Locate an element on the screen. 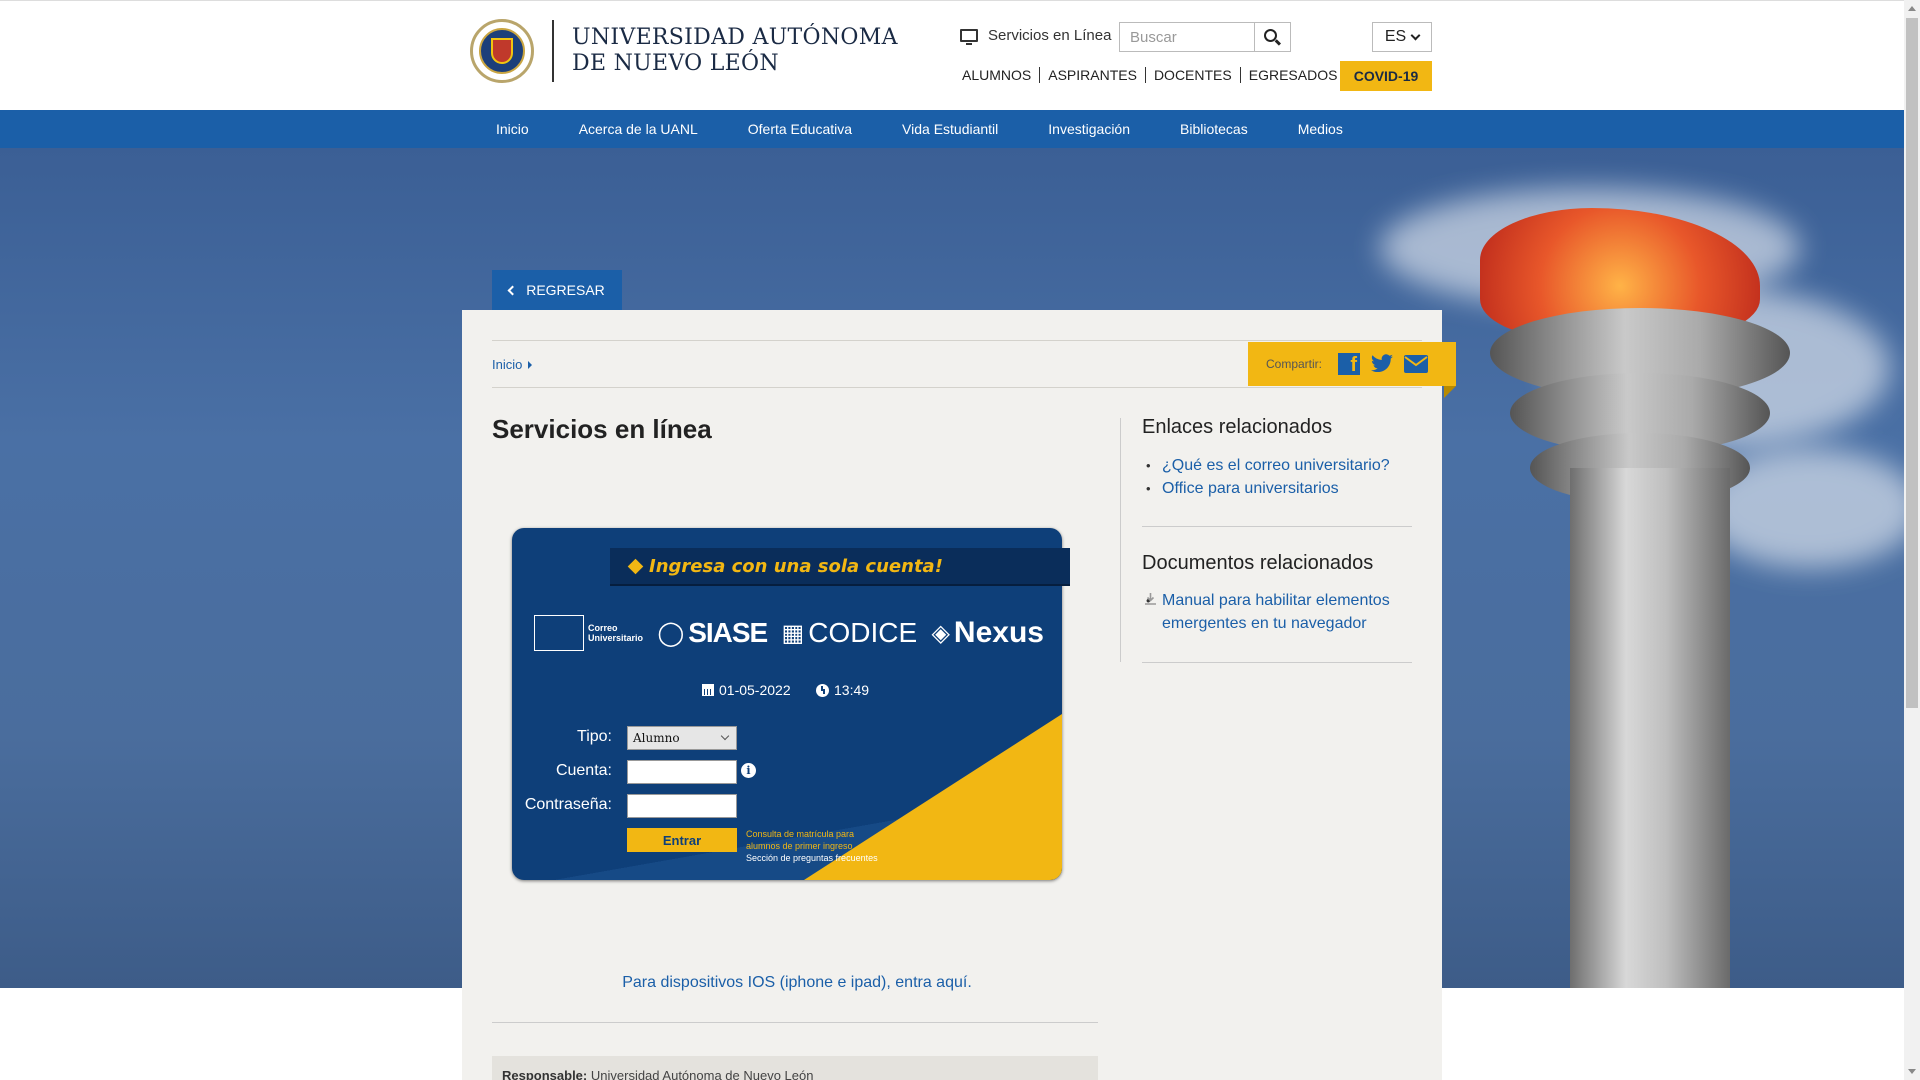 This screenshot has height=1080, width=1920. uanl-seal-icon is located at coordinates (502, 51).